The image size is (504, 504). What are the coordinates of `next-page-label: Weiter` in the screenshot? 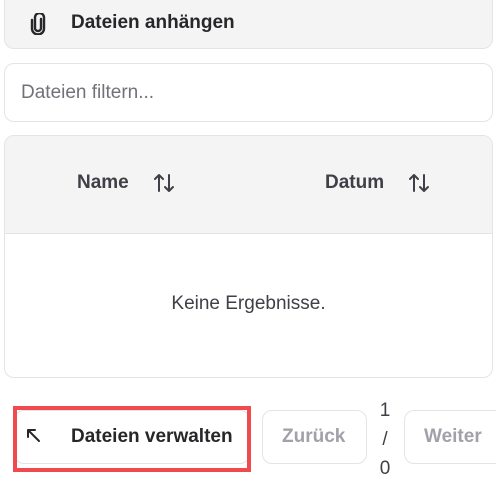 It's located at (453, 436).